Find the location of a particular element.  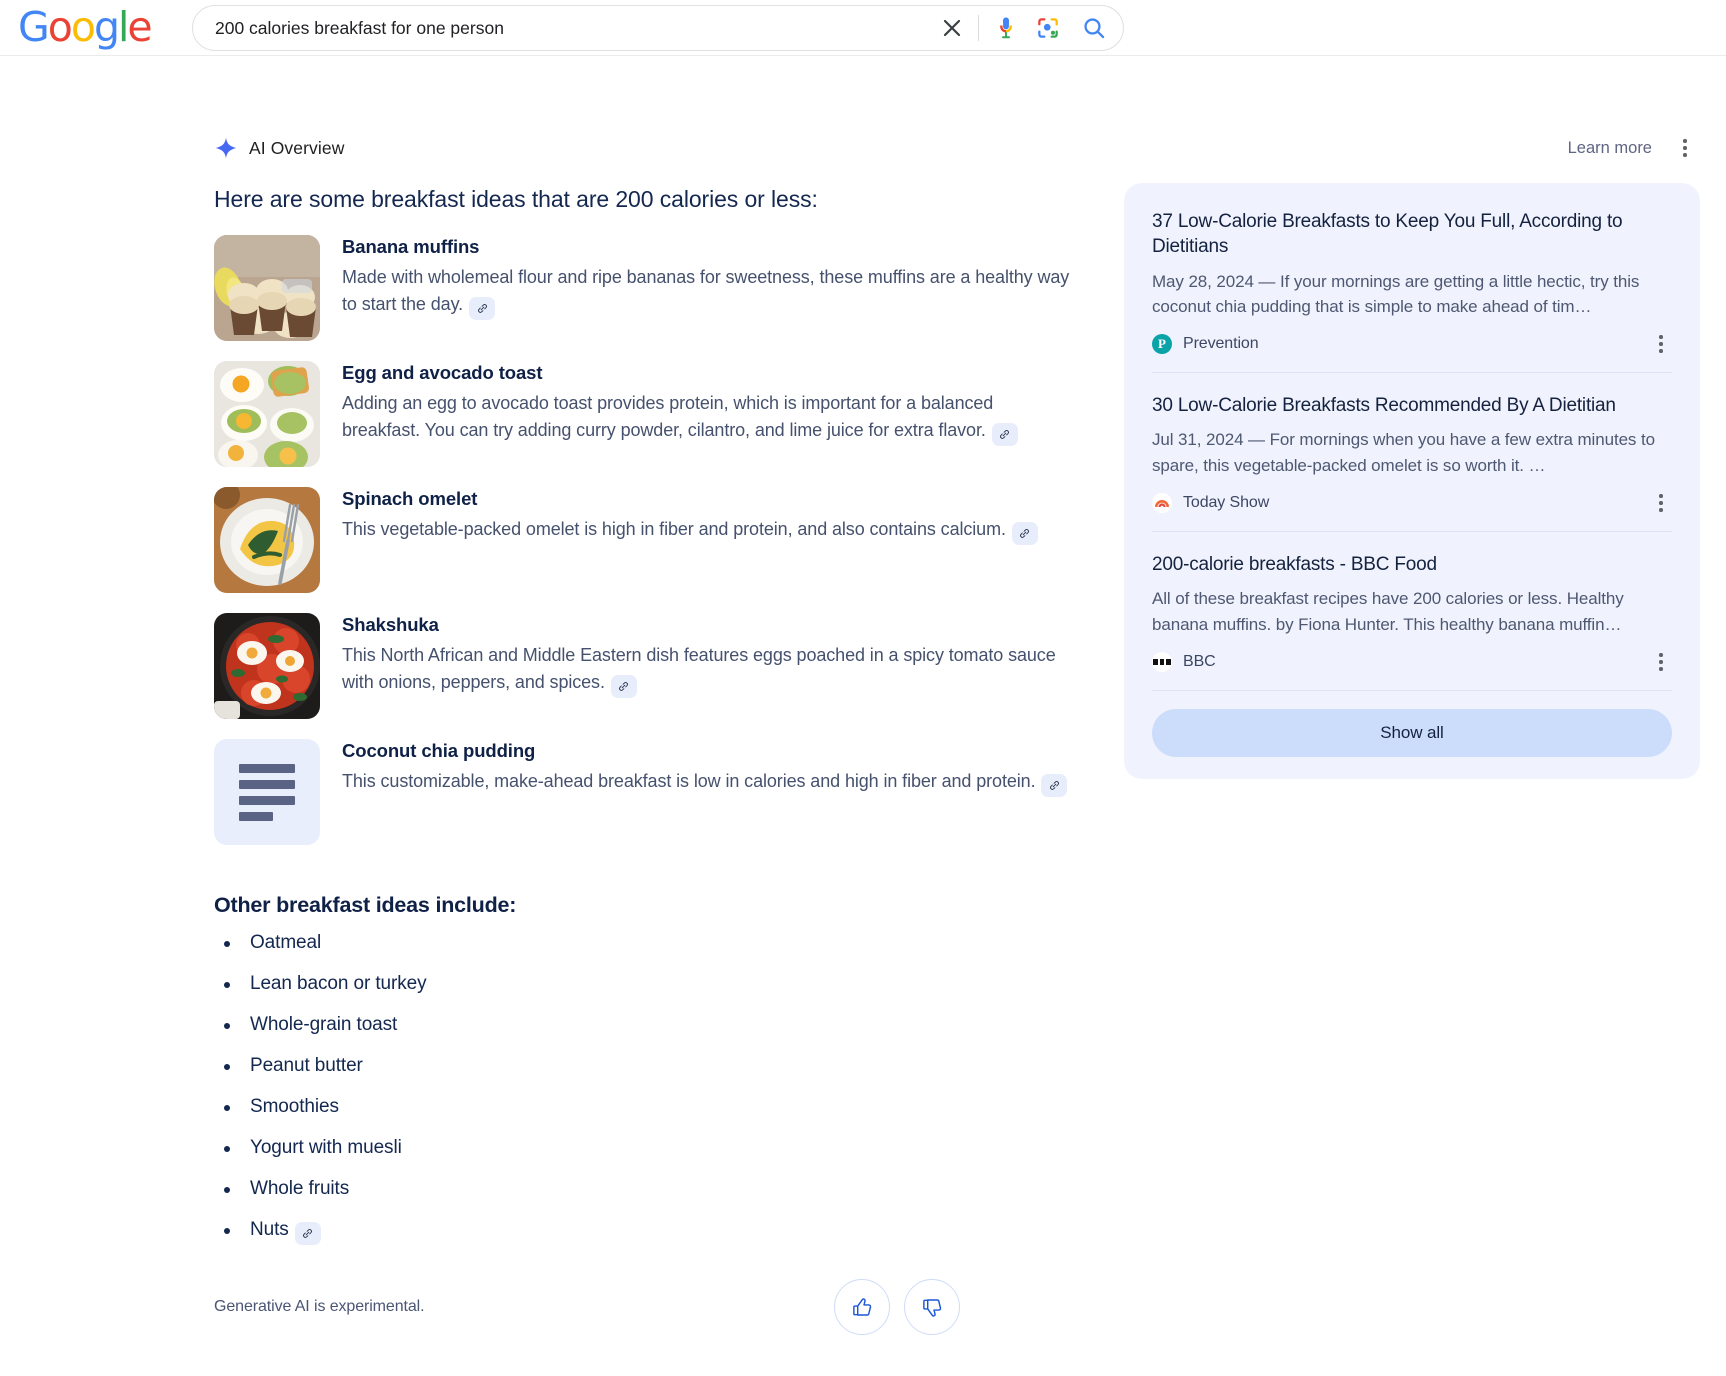

feedback-buttons is located at coordinates (897, 1307).